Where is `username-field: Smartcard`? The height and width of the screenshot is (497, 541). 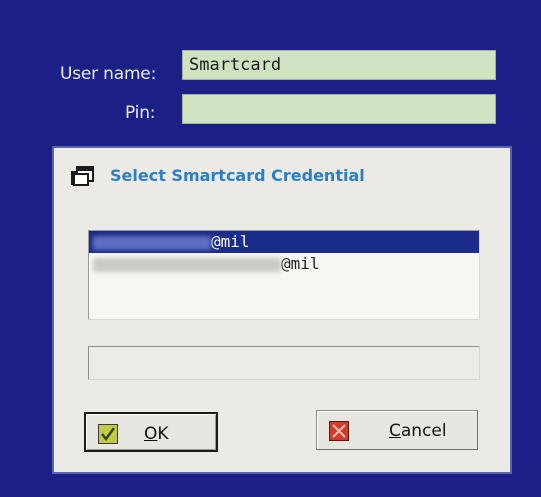
username-field: Smartcard is located at coordinates (339, 65).